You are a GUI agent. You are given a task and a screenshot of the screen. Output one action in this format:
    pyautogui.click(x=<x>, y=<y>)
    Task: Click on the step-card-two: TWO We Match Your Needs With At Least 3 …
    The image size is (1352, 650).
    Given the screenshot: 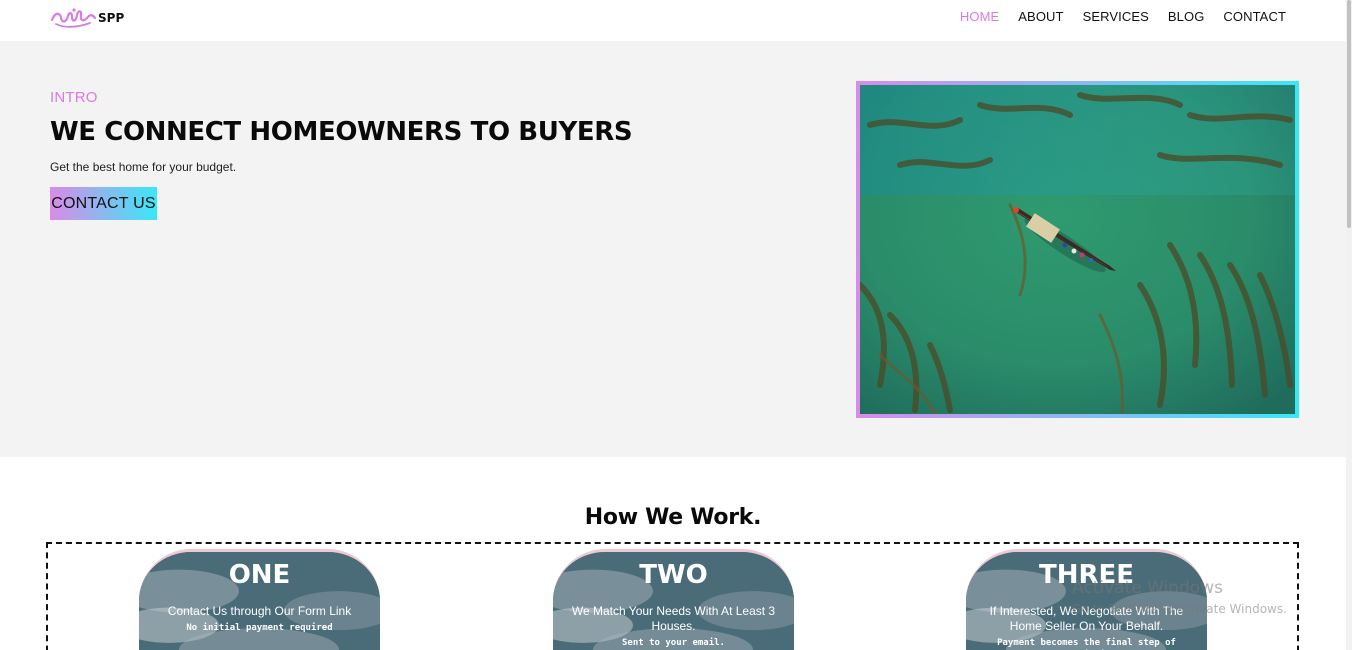 What is the action you would take?
    pyautogui.click(x=673, y=599)
    